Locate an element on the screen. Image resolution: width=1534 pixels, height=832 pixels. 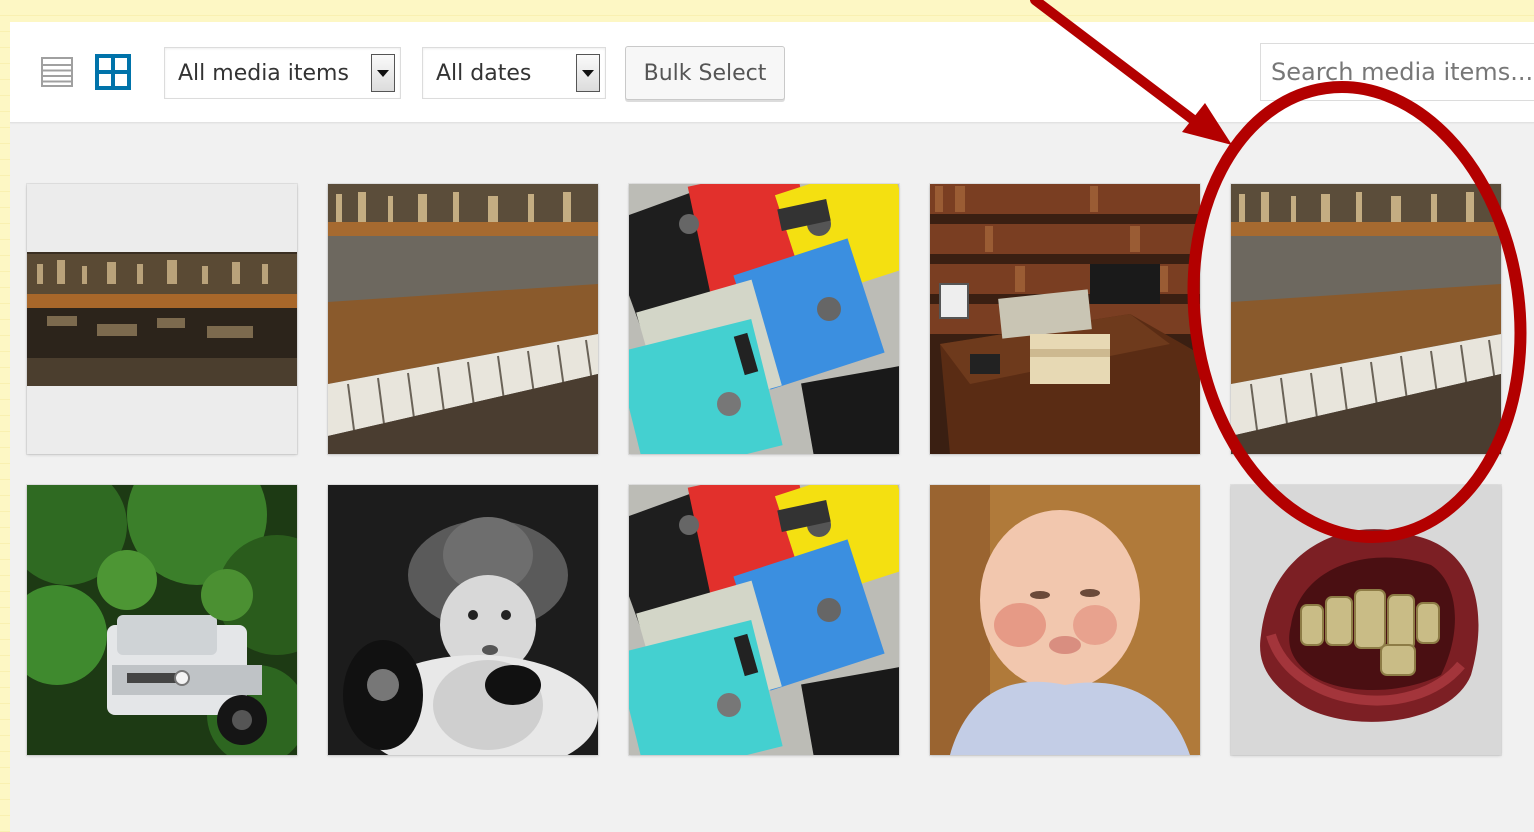
list-view-icon is located at coordinates (57, 72).